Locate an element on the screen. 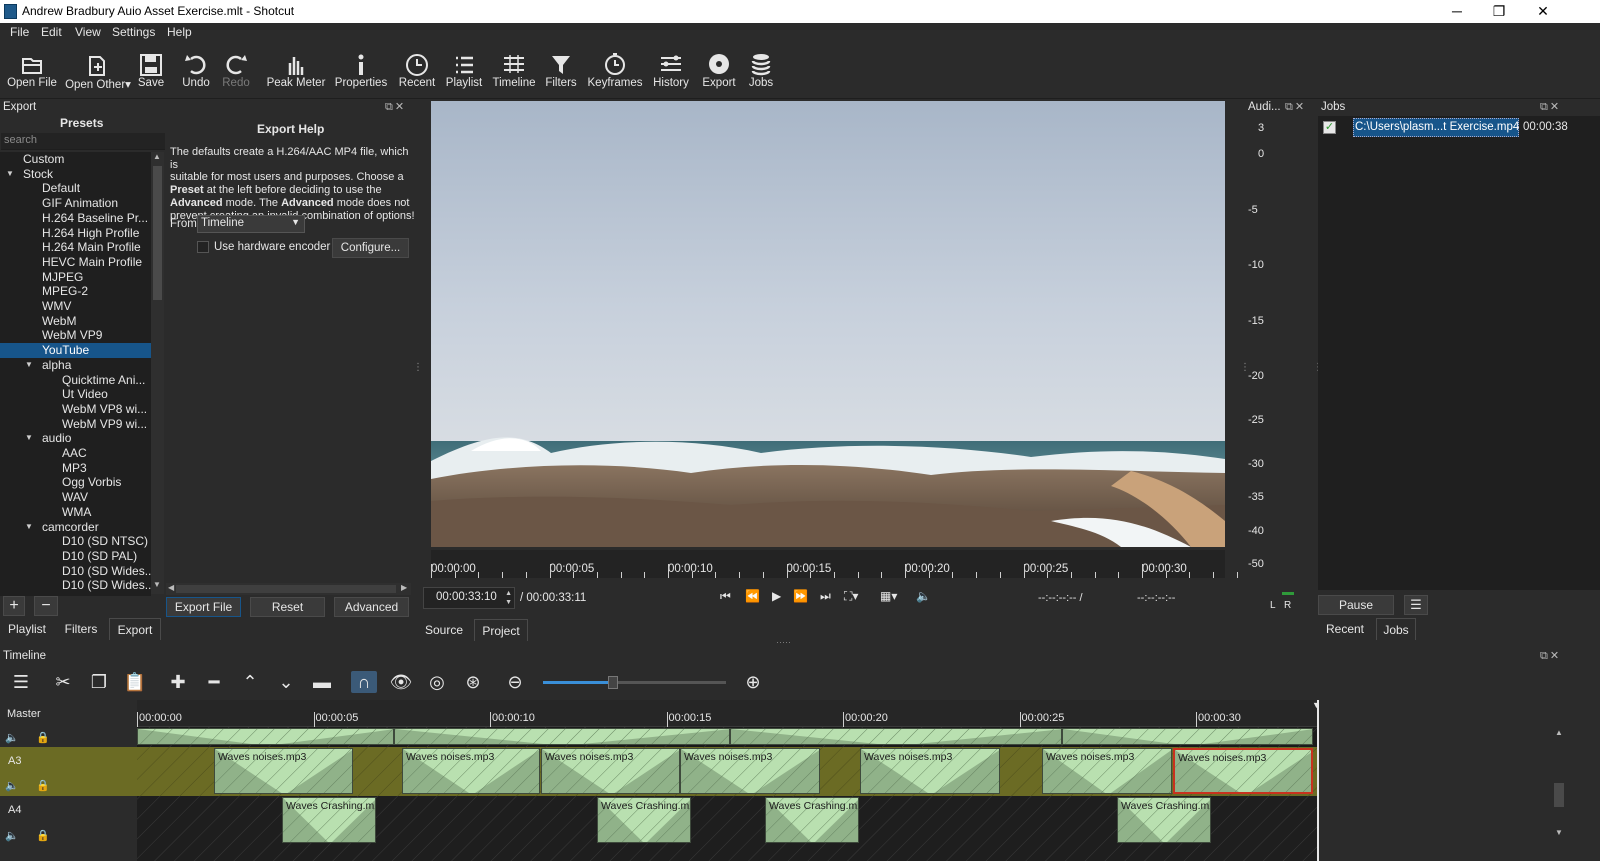 Image resolution: width=1600 pixels, height=861 pixels. peak-meter-button: Peak Meter is located at coordinates (296, 71).